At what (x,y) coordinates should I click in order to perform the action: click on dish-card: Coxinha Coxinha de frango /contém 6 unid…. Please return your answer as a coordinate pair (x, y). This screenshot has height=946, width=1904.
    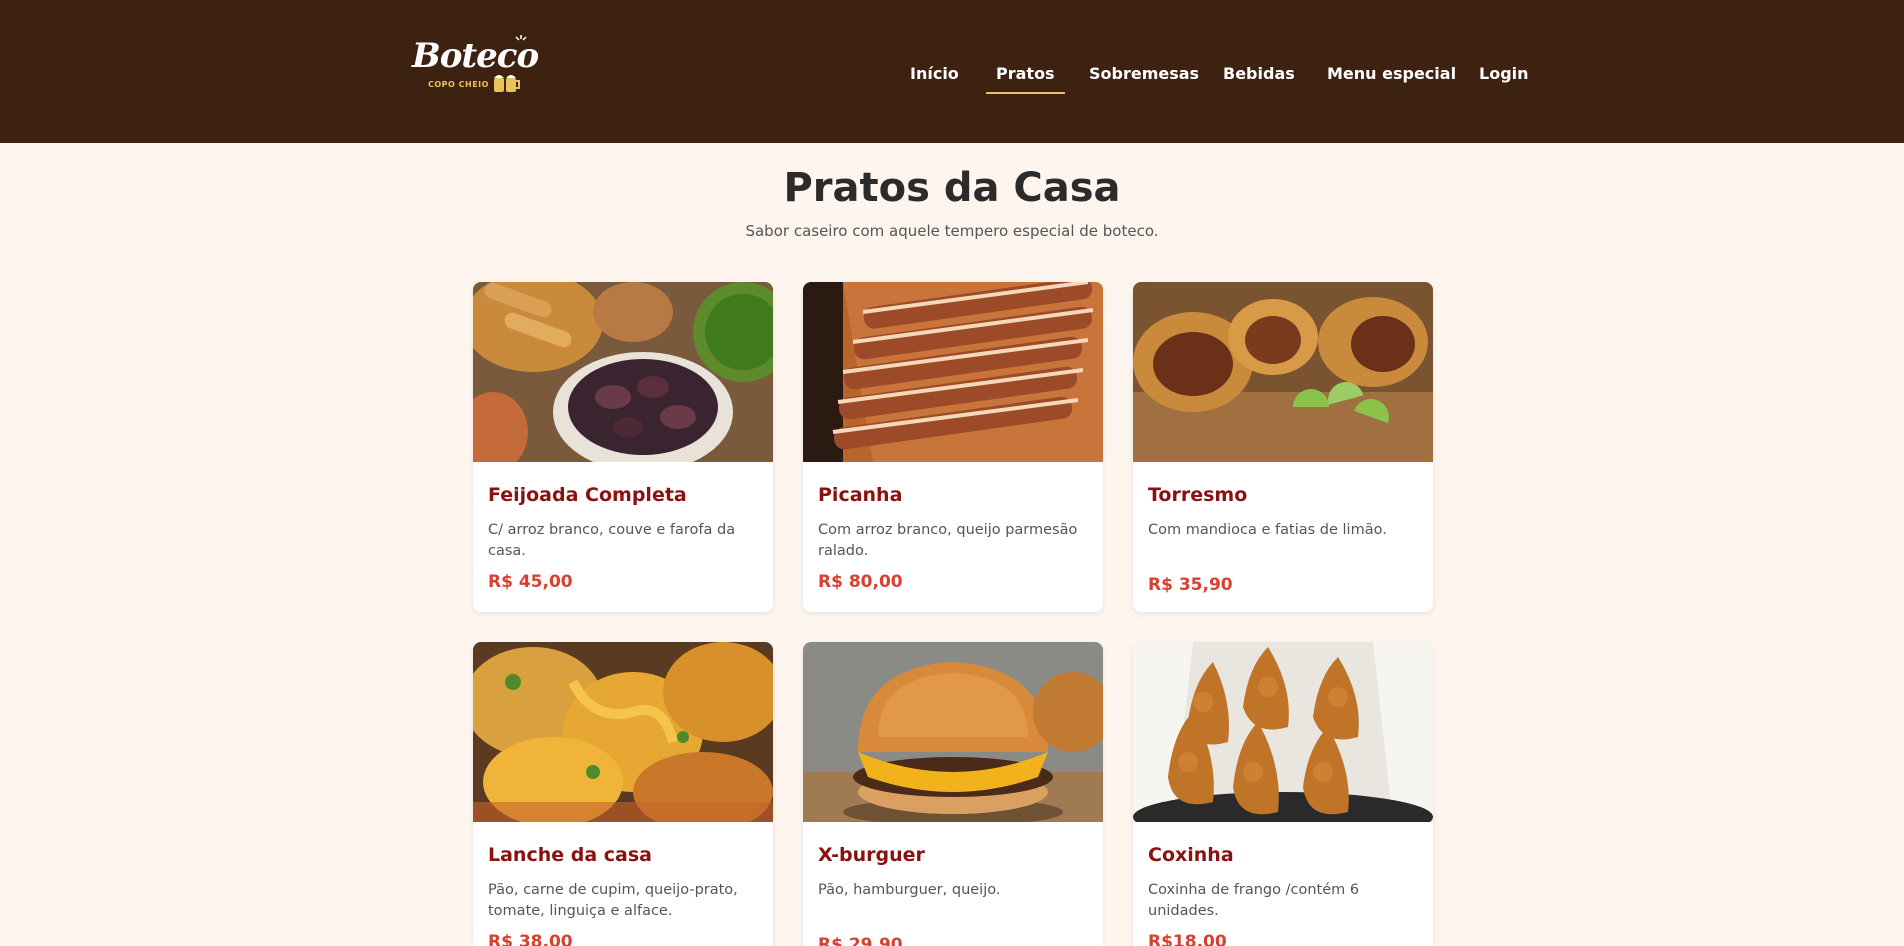
    Looking at the image, I should click on (1283, 794).